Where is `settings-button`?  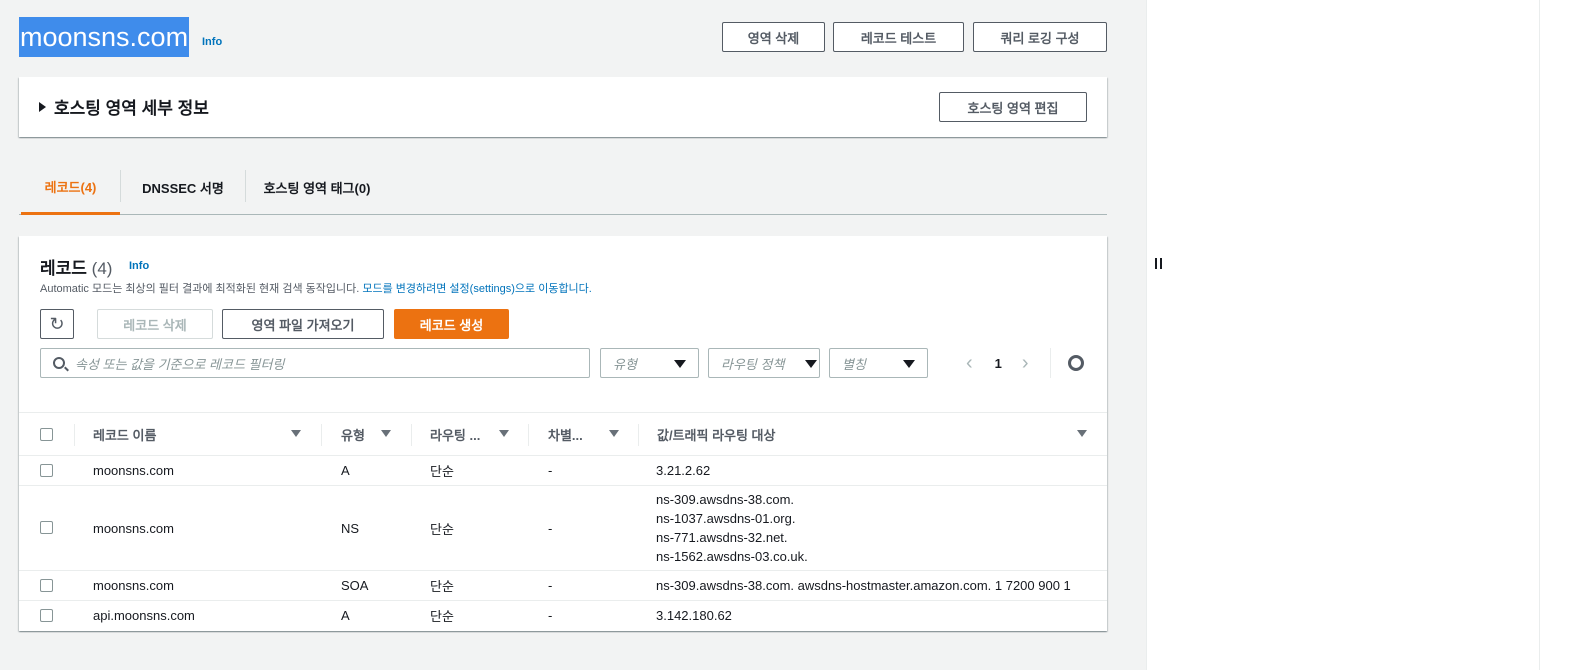
settings-button is located at coordinates (1076, 363).